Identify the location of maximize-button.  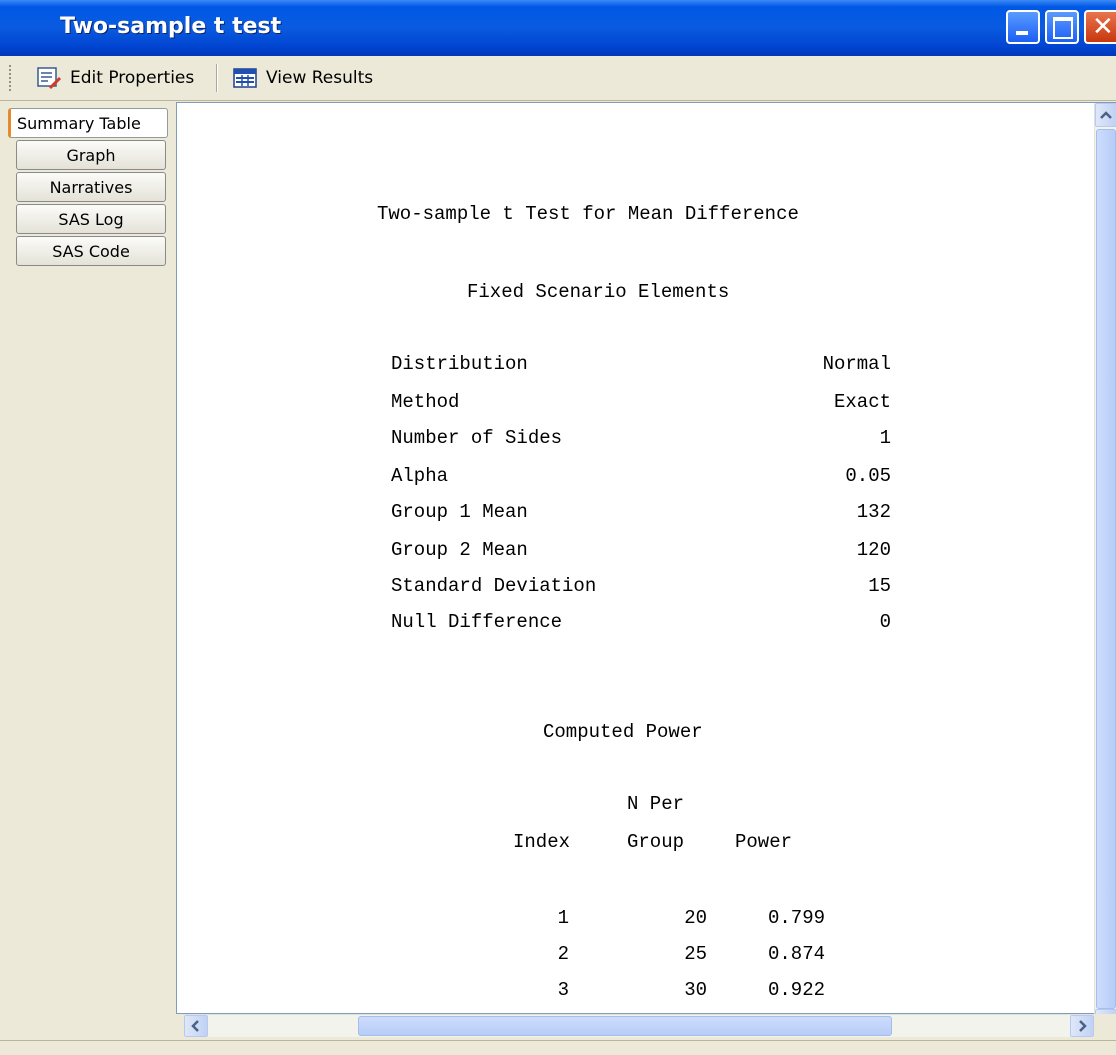
(1062, 27).